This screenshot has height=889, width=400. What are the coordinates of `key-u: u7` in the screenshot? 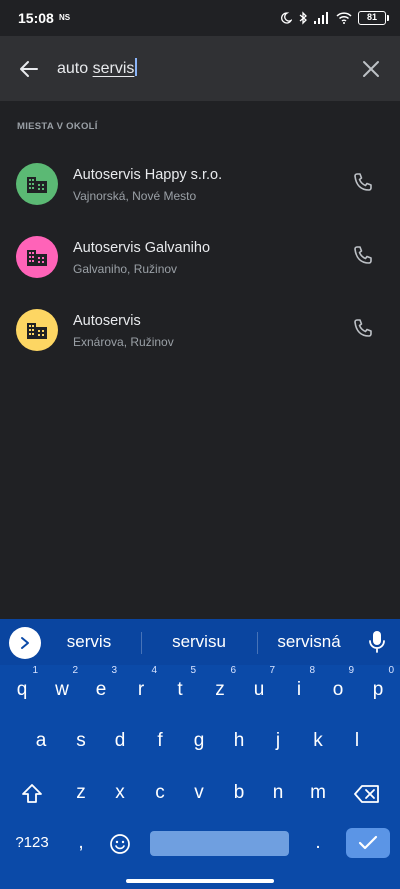 It's located at (259, 687).